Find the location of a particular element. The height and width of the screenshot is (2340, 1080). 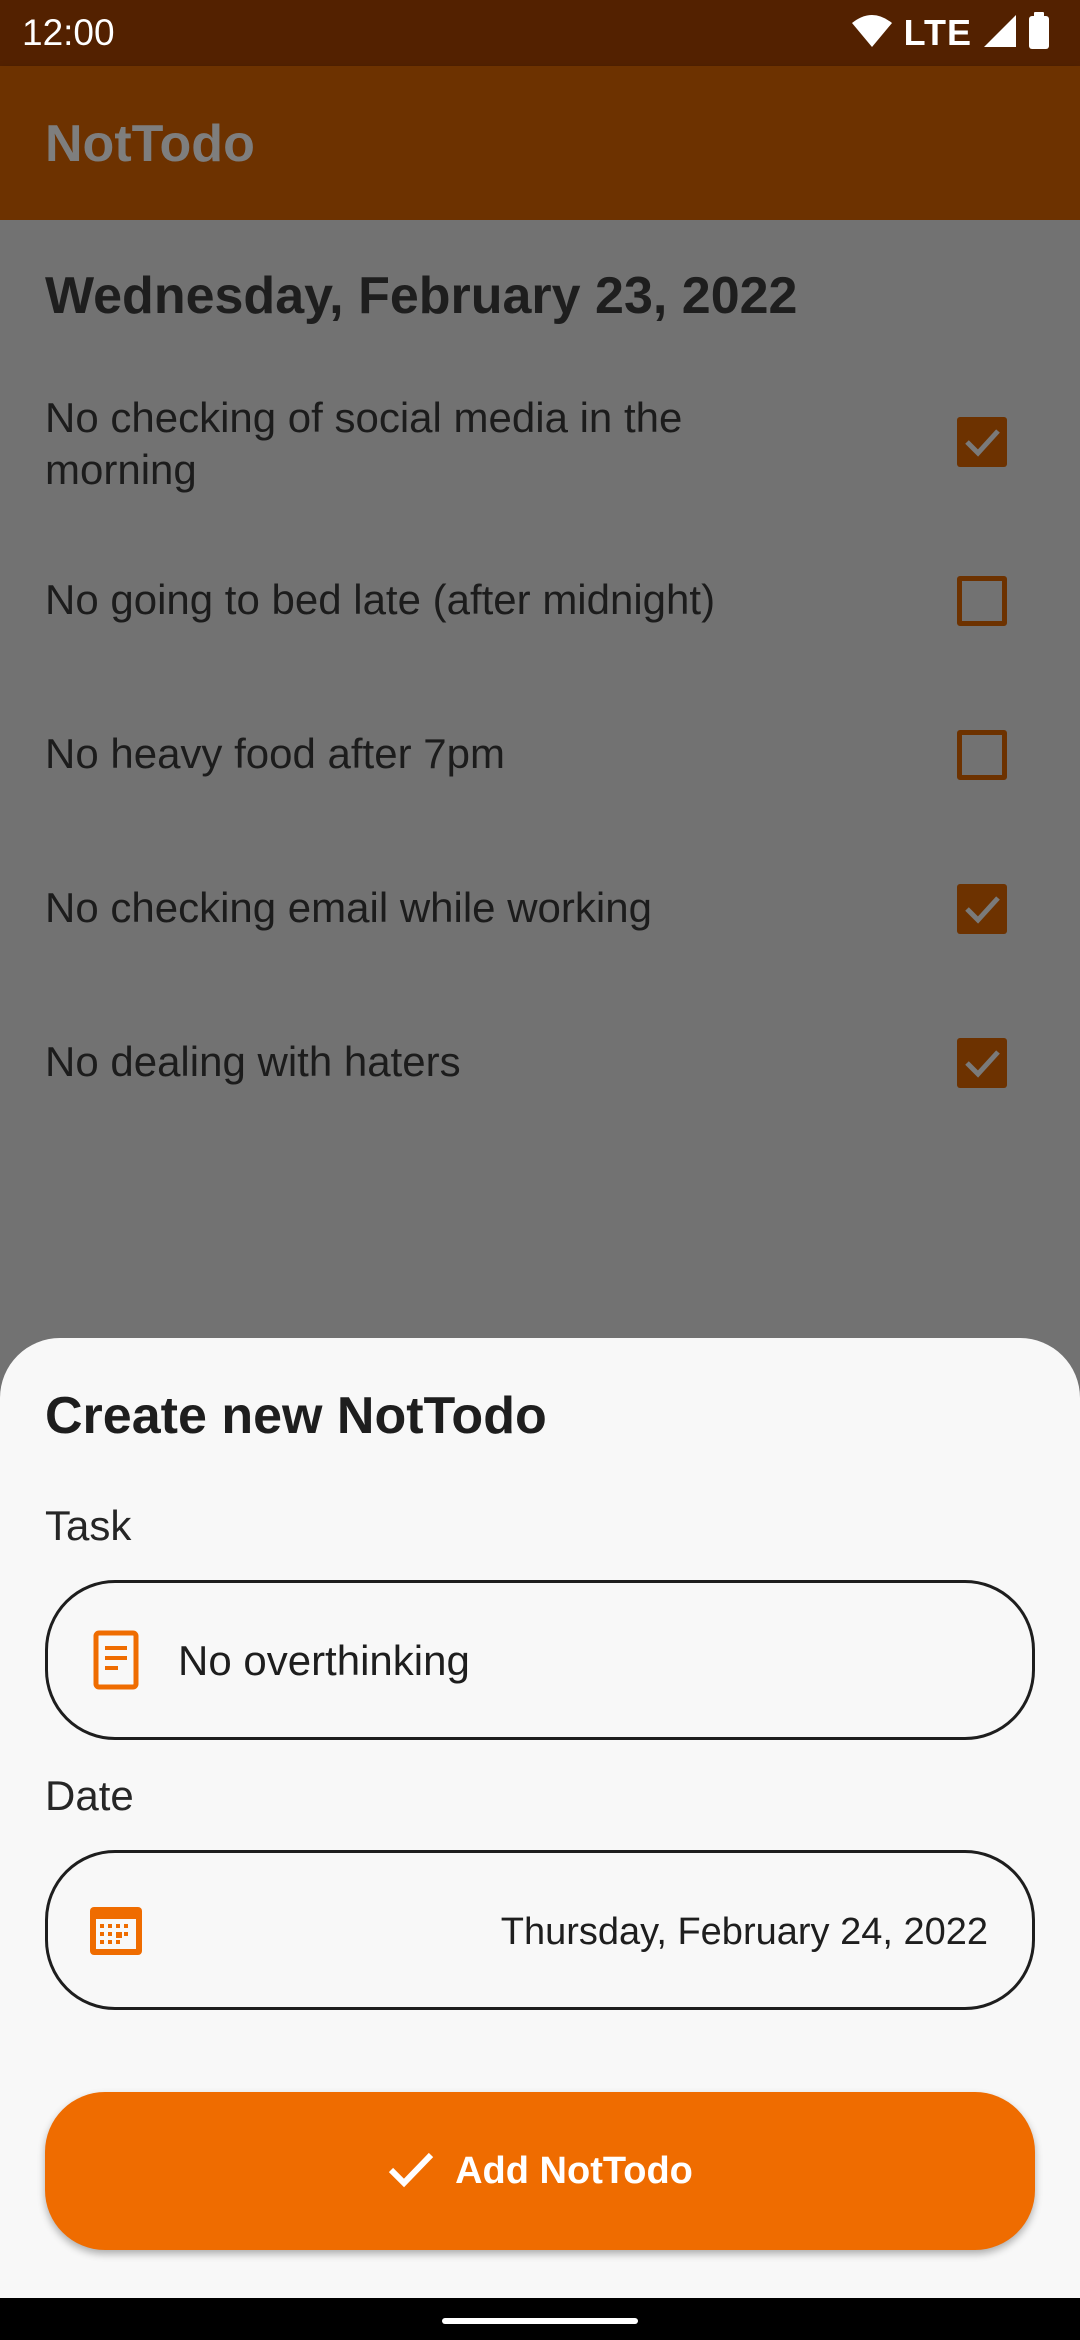

add-nottodo-button: Add NotTodo is located at coordinates (540, 2171).